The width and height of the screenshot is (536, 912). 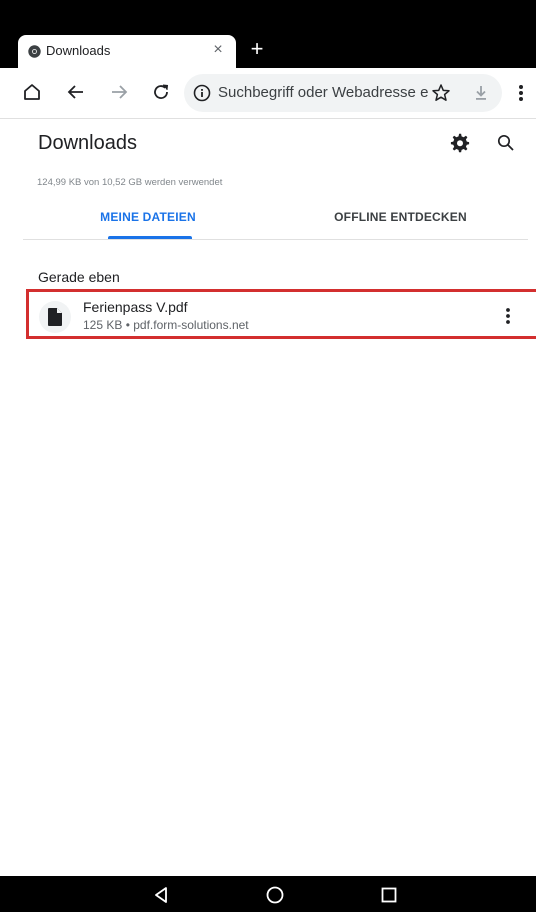 What do you see at coordinates (268, 14) in the screenshot?
I see `status-bar` at bounding box center [268, 14].